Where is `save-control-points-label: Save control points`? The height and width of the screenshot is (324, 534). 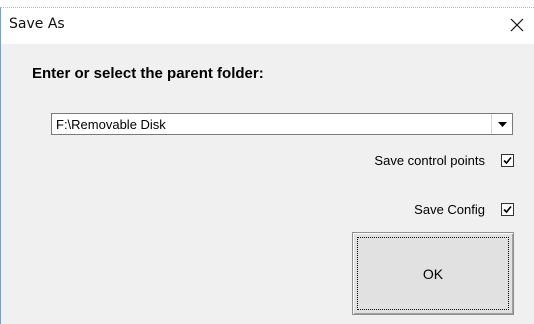
save-control-points-label: Save control points is located at coordinates (429, 160).